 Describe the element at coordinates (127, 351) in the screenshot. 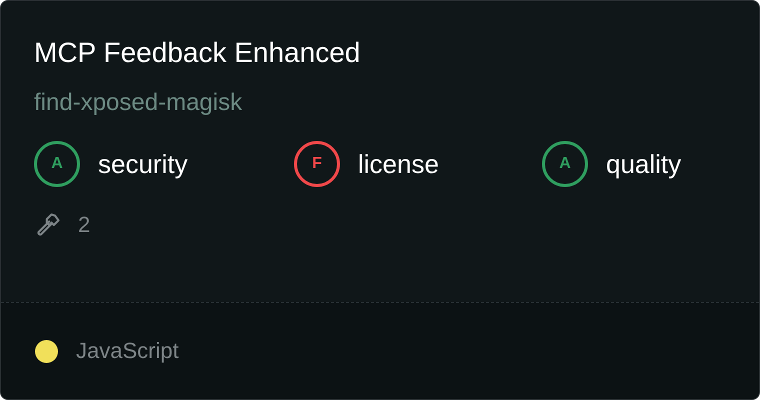

I see `language-label: JavaScript` at that location.